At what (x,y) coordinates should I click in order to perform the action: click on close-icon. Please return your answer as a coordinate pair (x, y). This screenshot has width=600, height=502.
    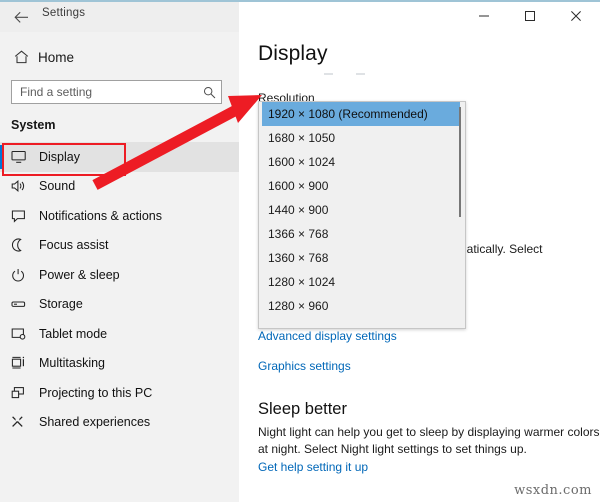
    Looking at the image, I should click on (576, 16).